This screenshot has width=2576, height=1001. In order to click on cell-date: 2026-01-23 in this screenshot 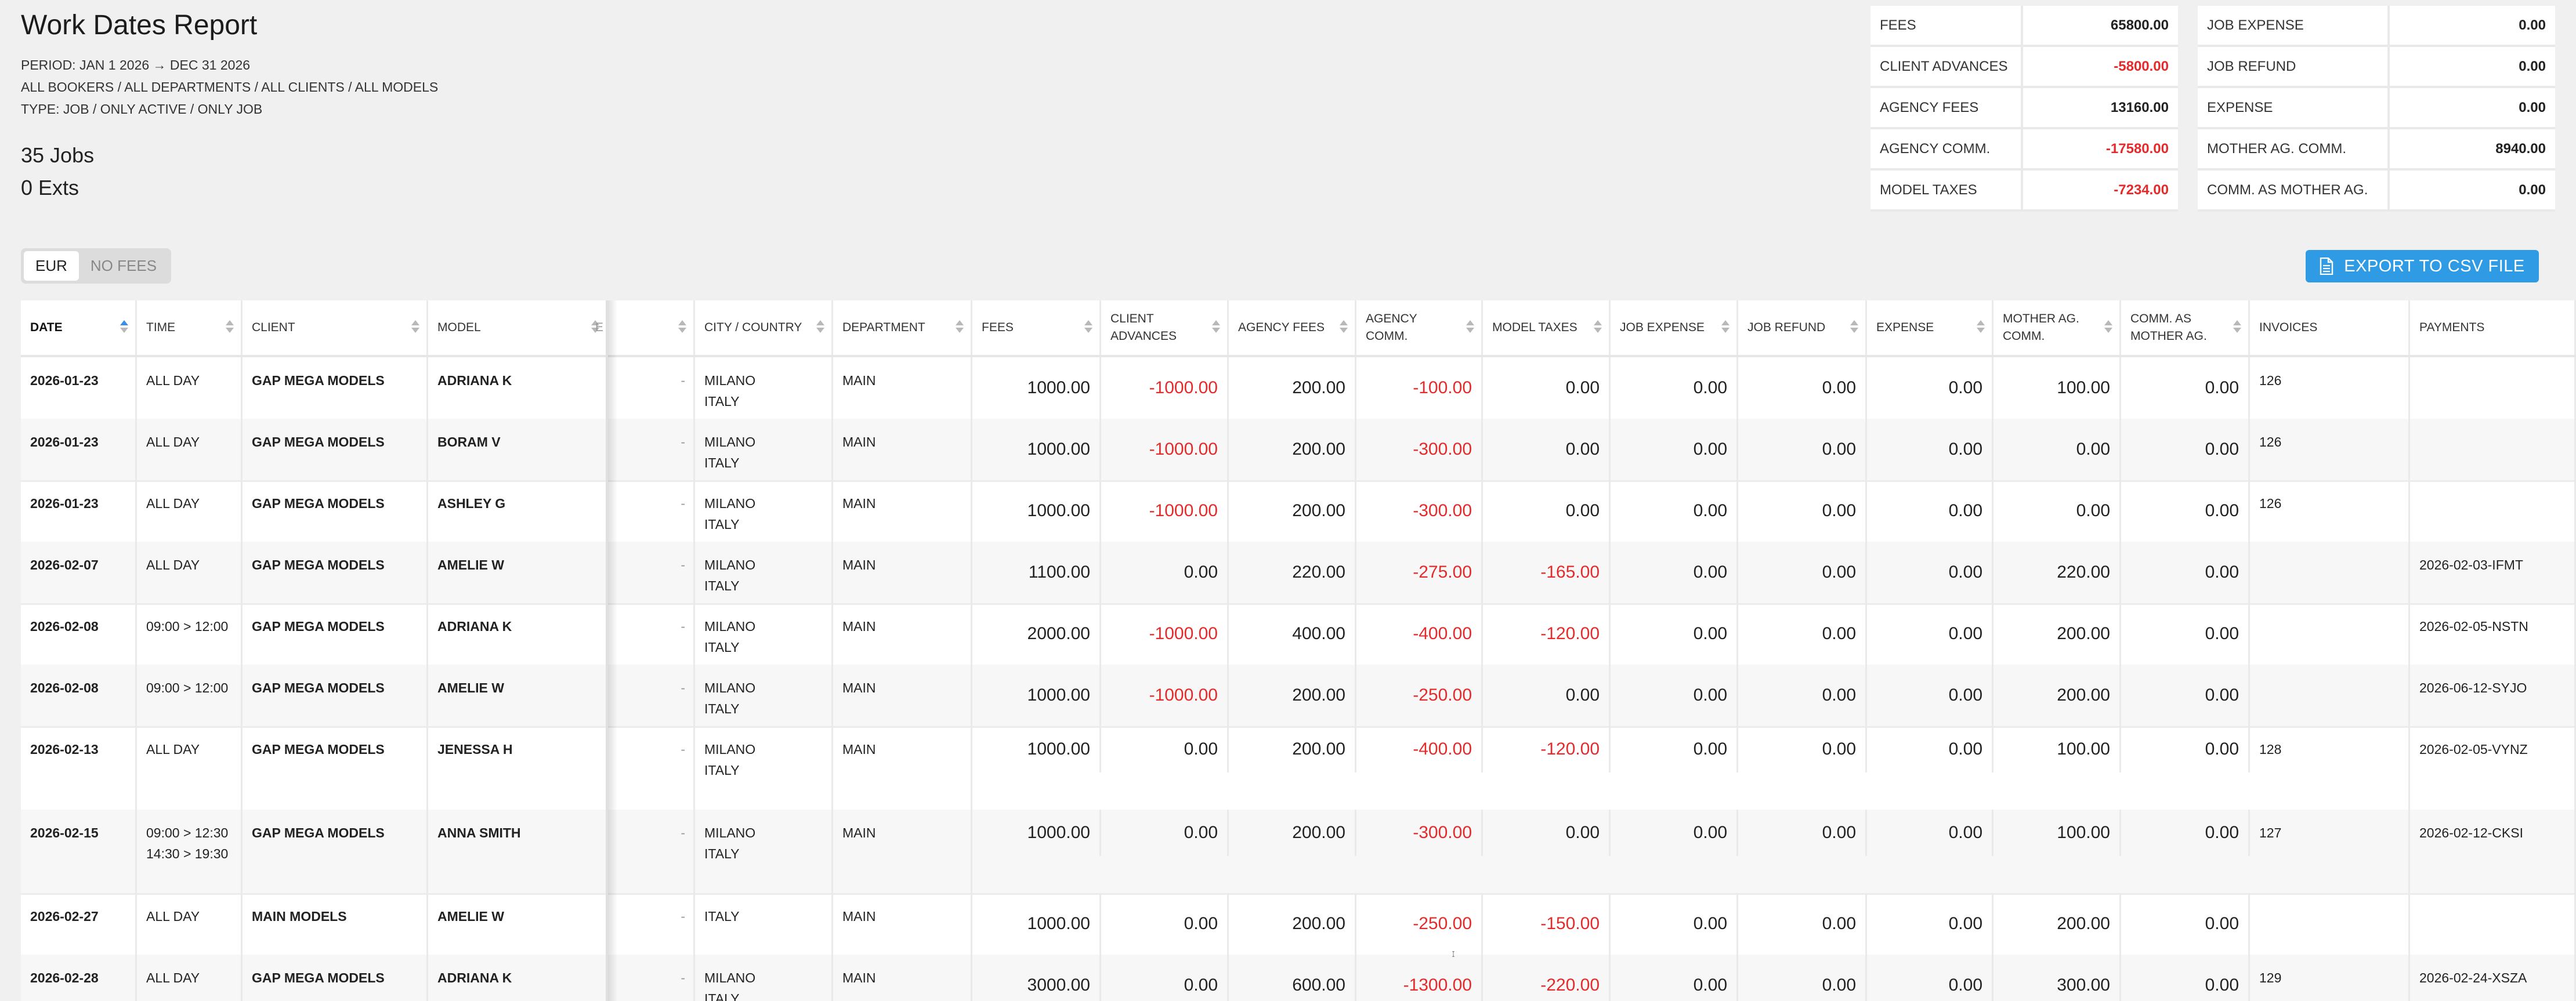, I will do `click(79, 511)`.